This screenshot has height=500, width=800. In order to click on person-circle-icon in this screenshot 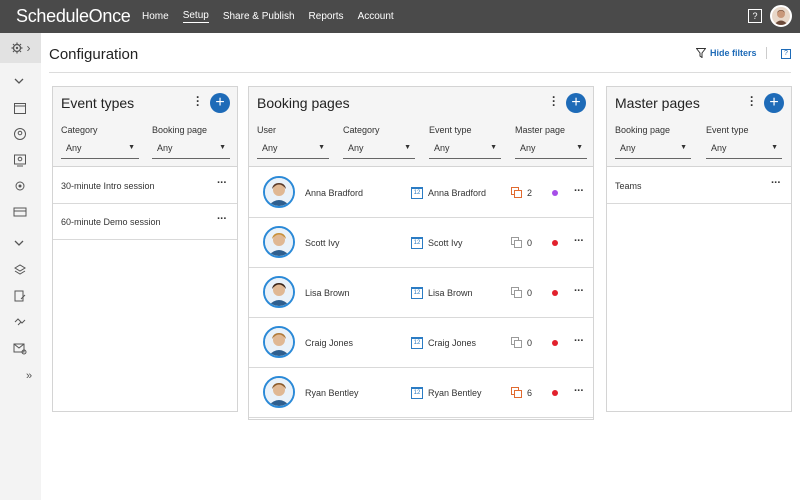, I will do `click(20, 134)`.